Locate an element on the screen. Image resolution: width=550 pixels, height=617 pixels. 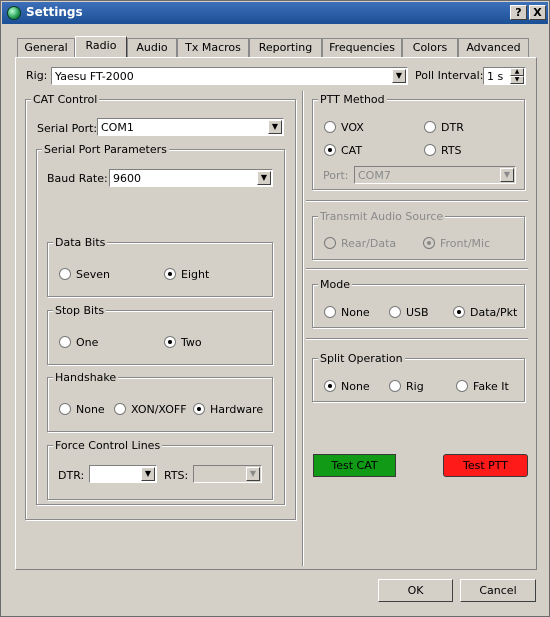
tab-tx-macros: Tx Macros is located at coordinates (213, 47).